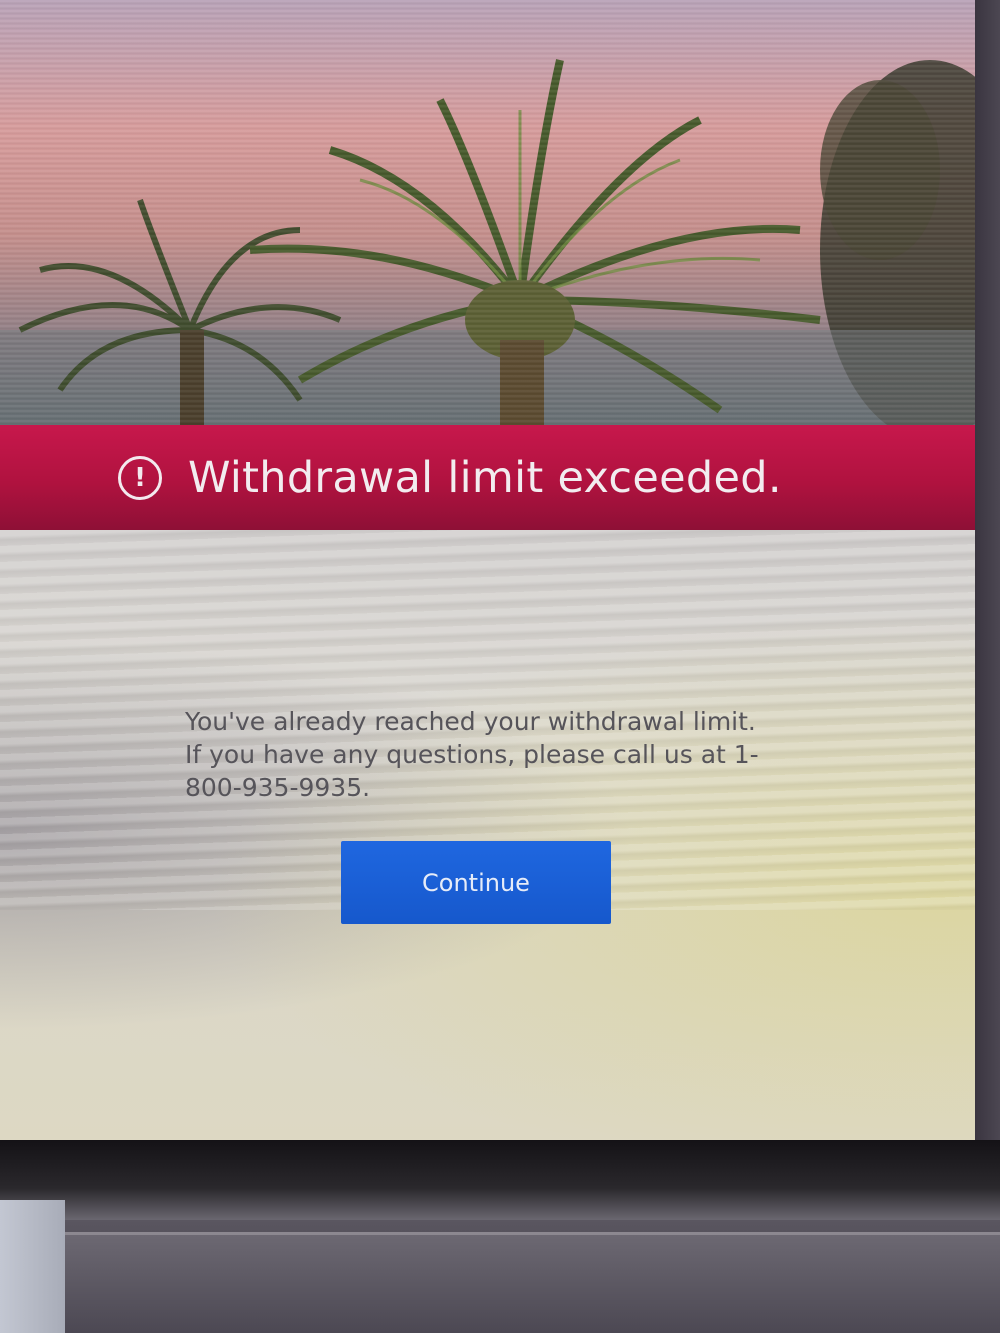 This screenshot has width=1000, height=1333. What do you see at coordinates (140, 477) in the screenshot?
I see `exclamation-circle-icon: !` at bounding box center [140, 477].